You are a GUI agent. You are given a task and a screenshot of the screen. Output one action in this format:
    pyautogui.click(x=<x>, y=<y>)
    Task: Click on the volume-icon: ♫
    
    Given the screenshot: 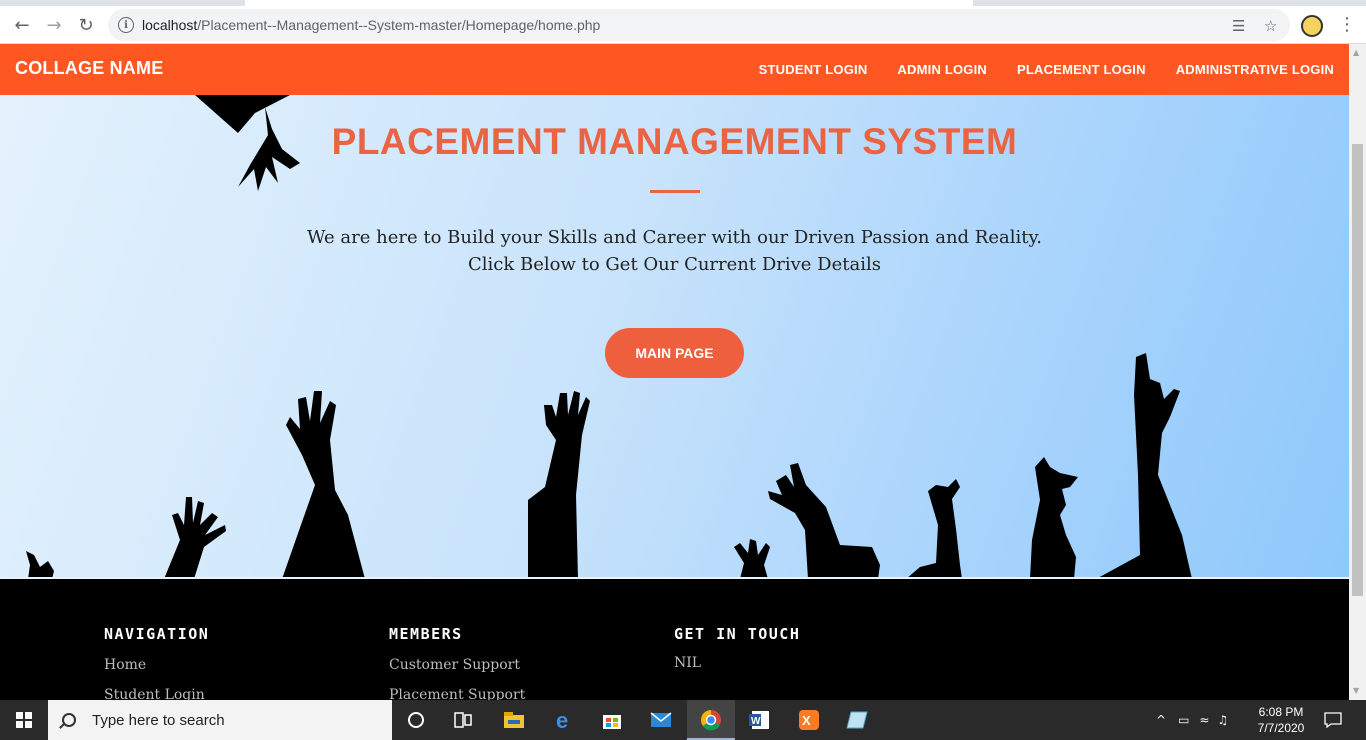 What is the action you would take?
    pyautogui.click(x=1222, y=720)
    